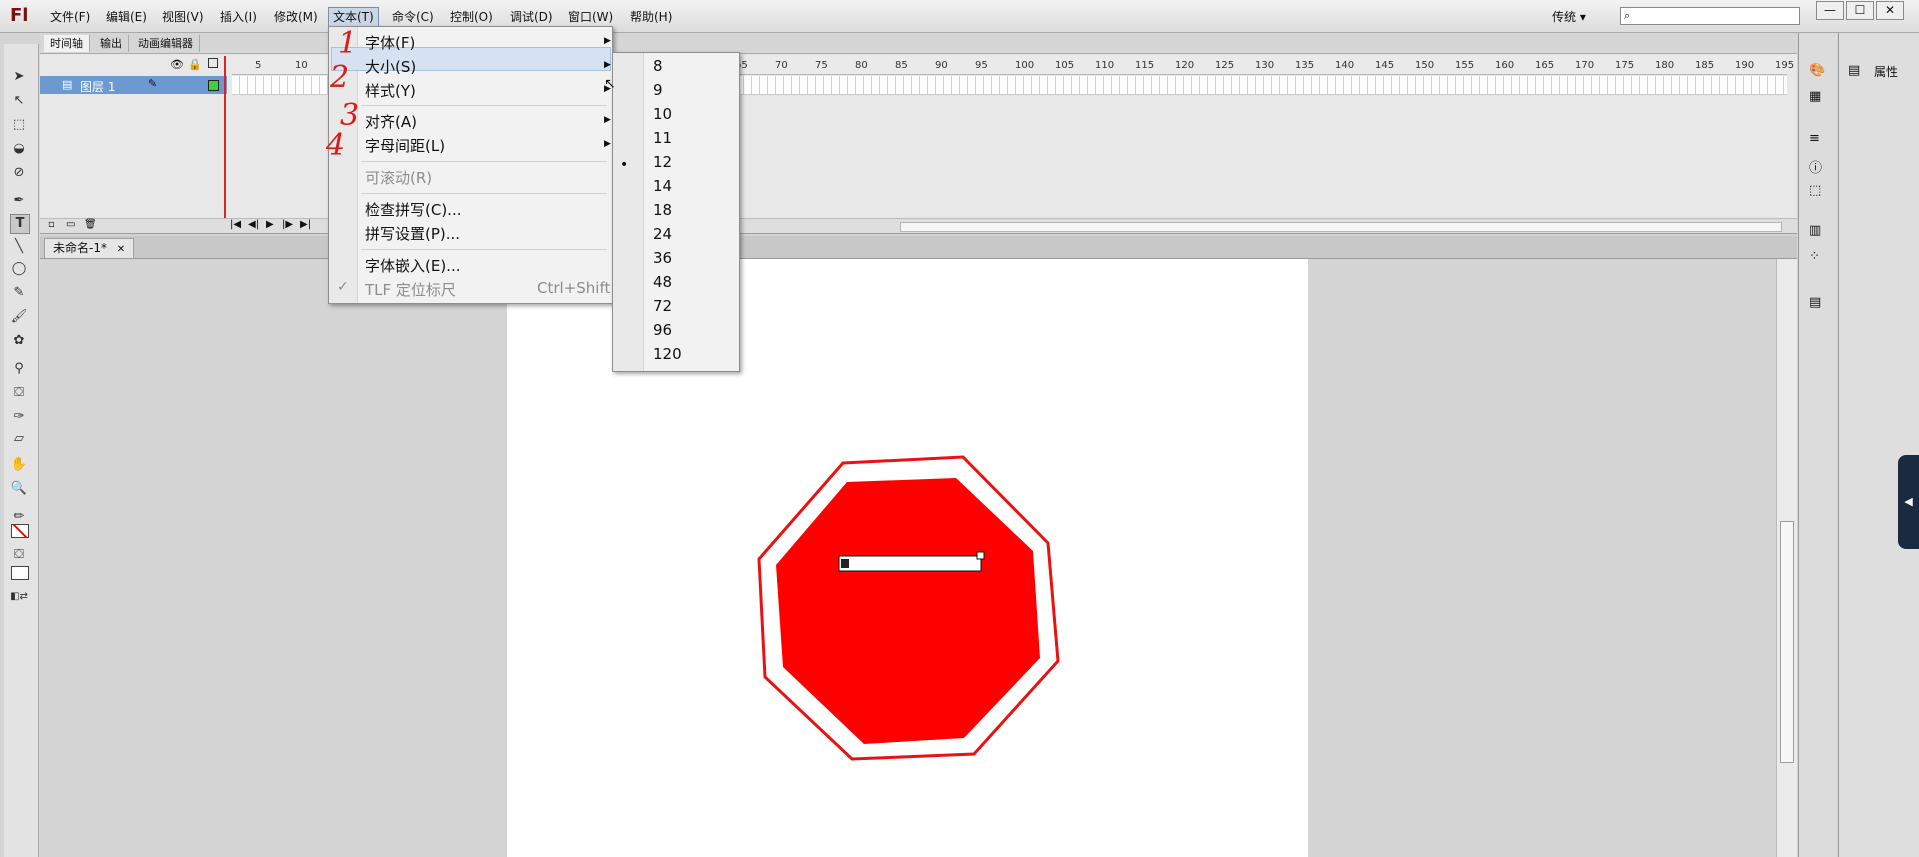 The image size is (1919, 857). Describe the element at coordinates (19, 293) in the screenshot. I see `pencil-tool-icon: ✎` at that location.